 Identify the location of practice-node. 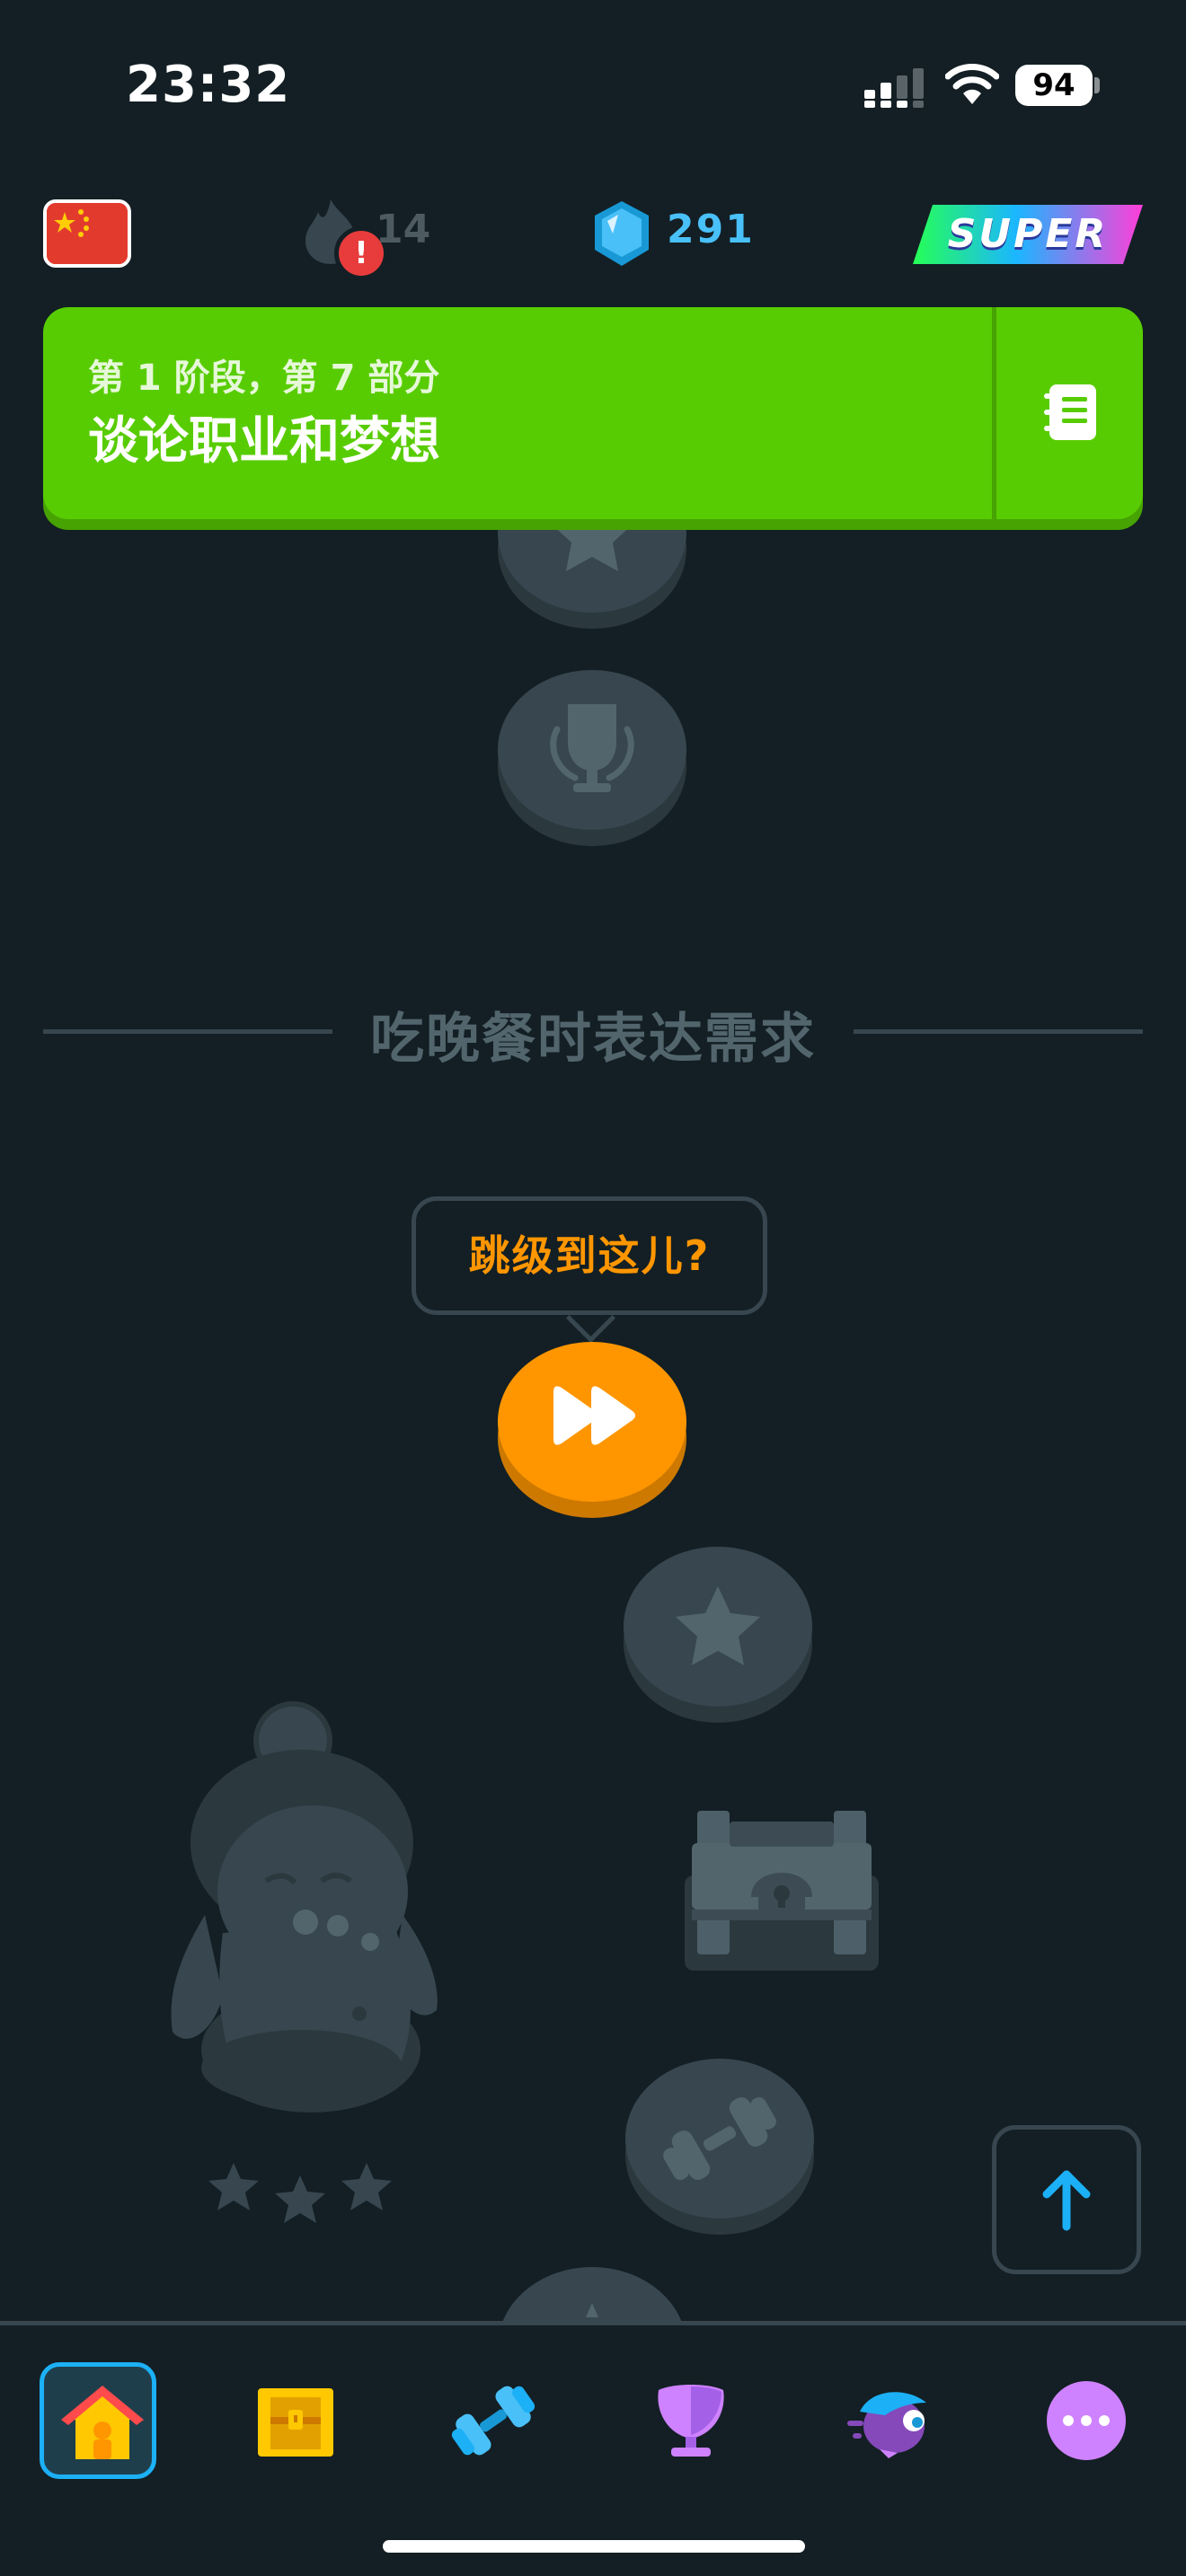
(719, 2147).